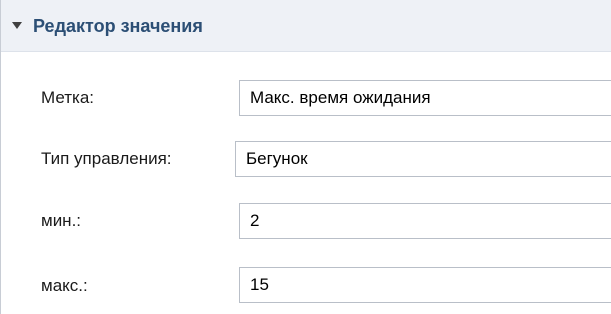  I want to click on max-input, so click(425, 285).